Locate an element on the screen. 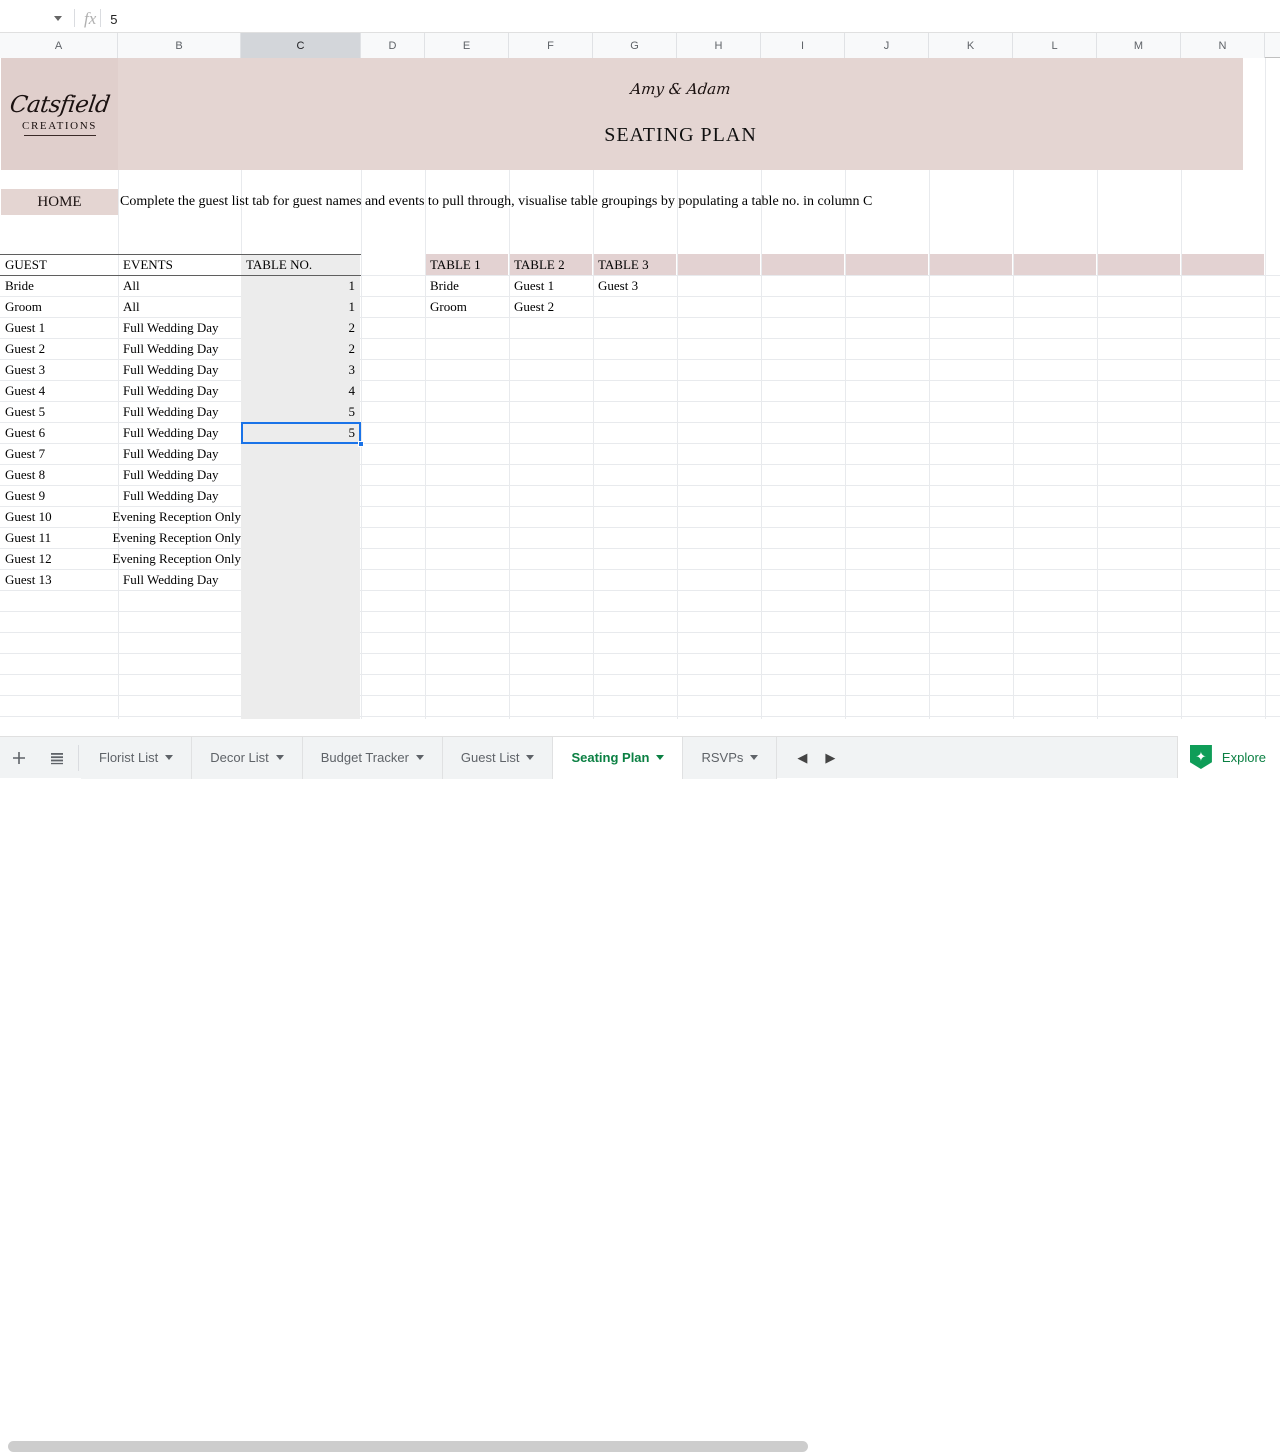  formula-input: 5 is located at coordinates (695, 22).